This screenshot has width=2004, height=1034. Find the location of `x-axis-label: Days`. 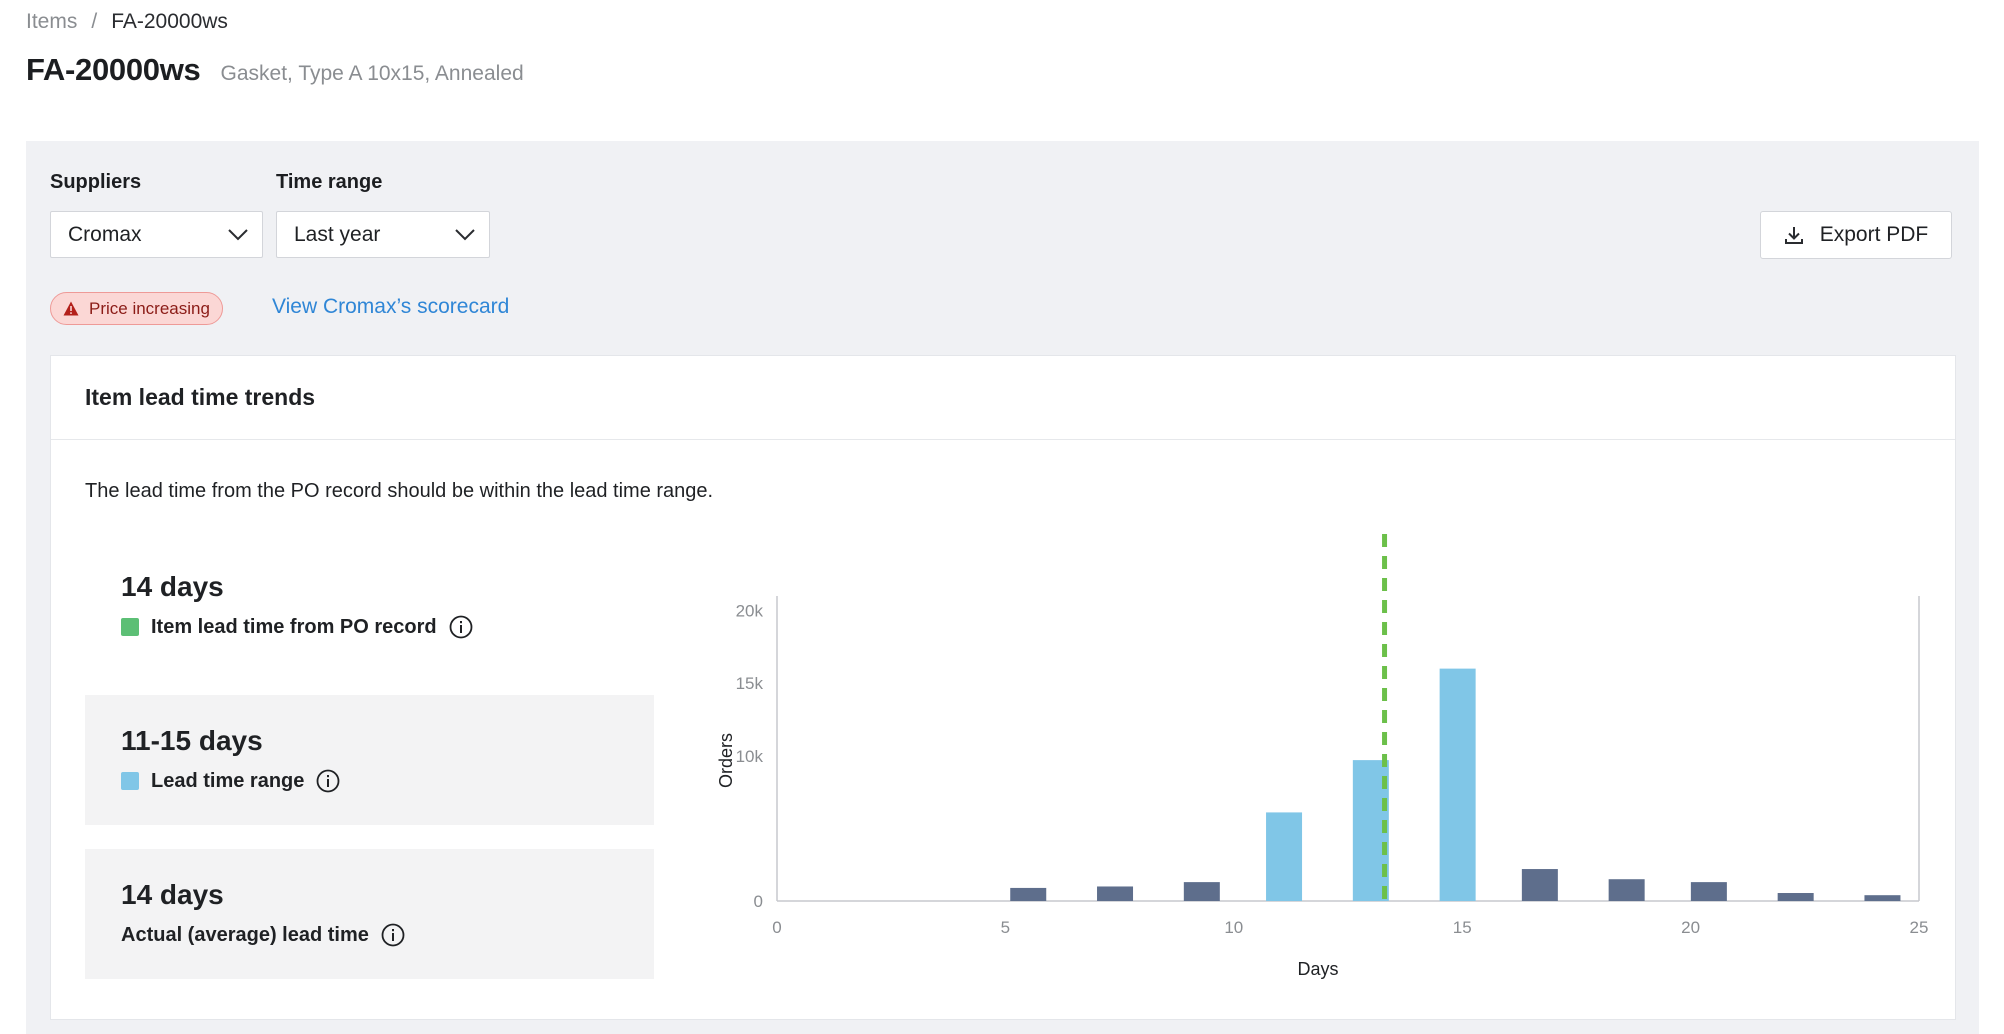

x-axis-label: Days is located at coordinates (1317, 969).